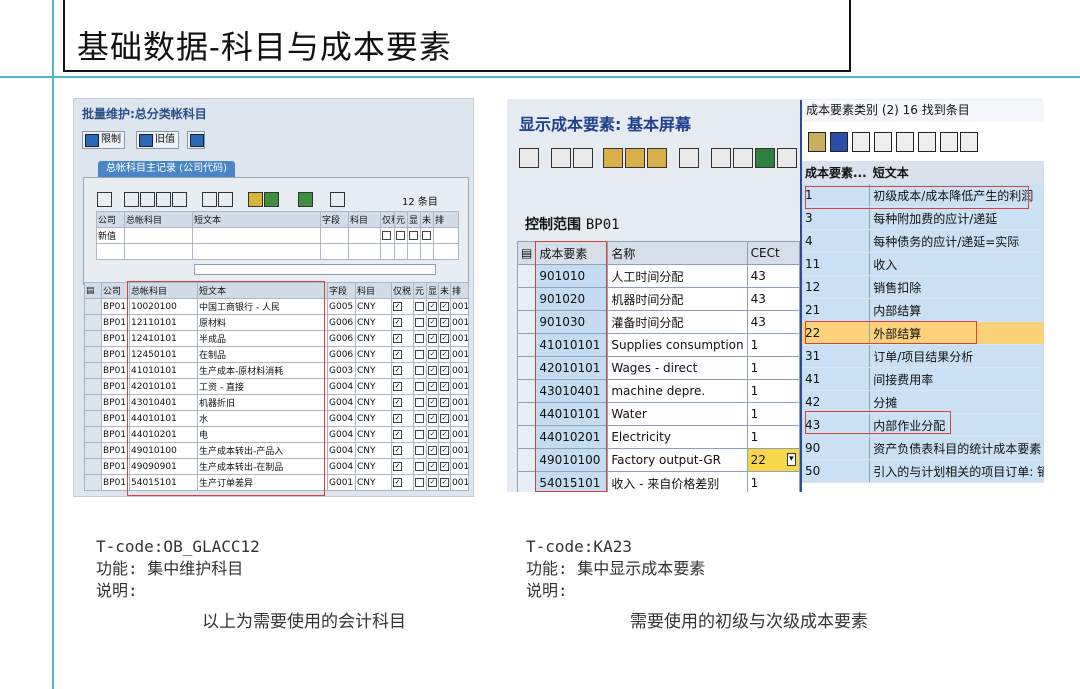 This screenshot has height=689, width=1080. What do you see at coordinates (225, 199) in the screenshot?
I see `edit-icon` at bounding box center [225, 199].